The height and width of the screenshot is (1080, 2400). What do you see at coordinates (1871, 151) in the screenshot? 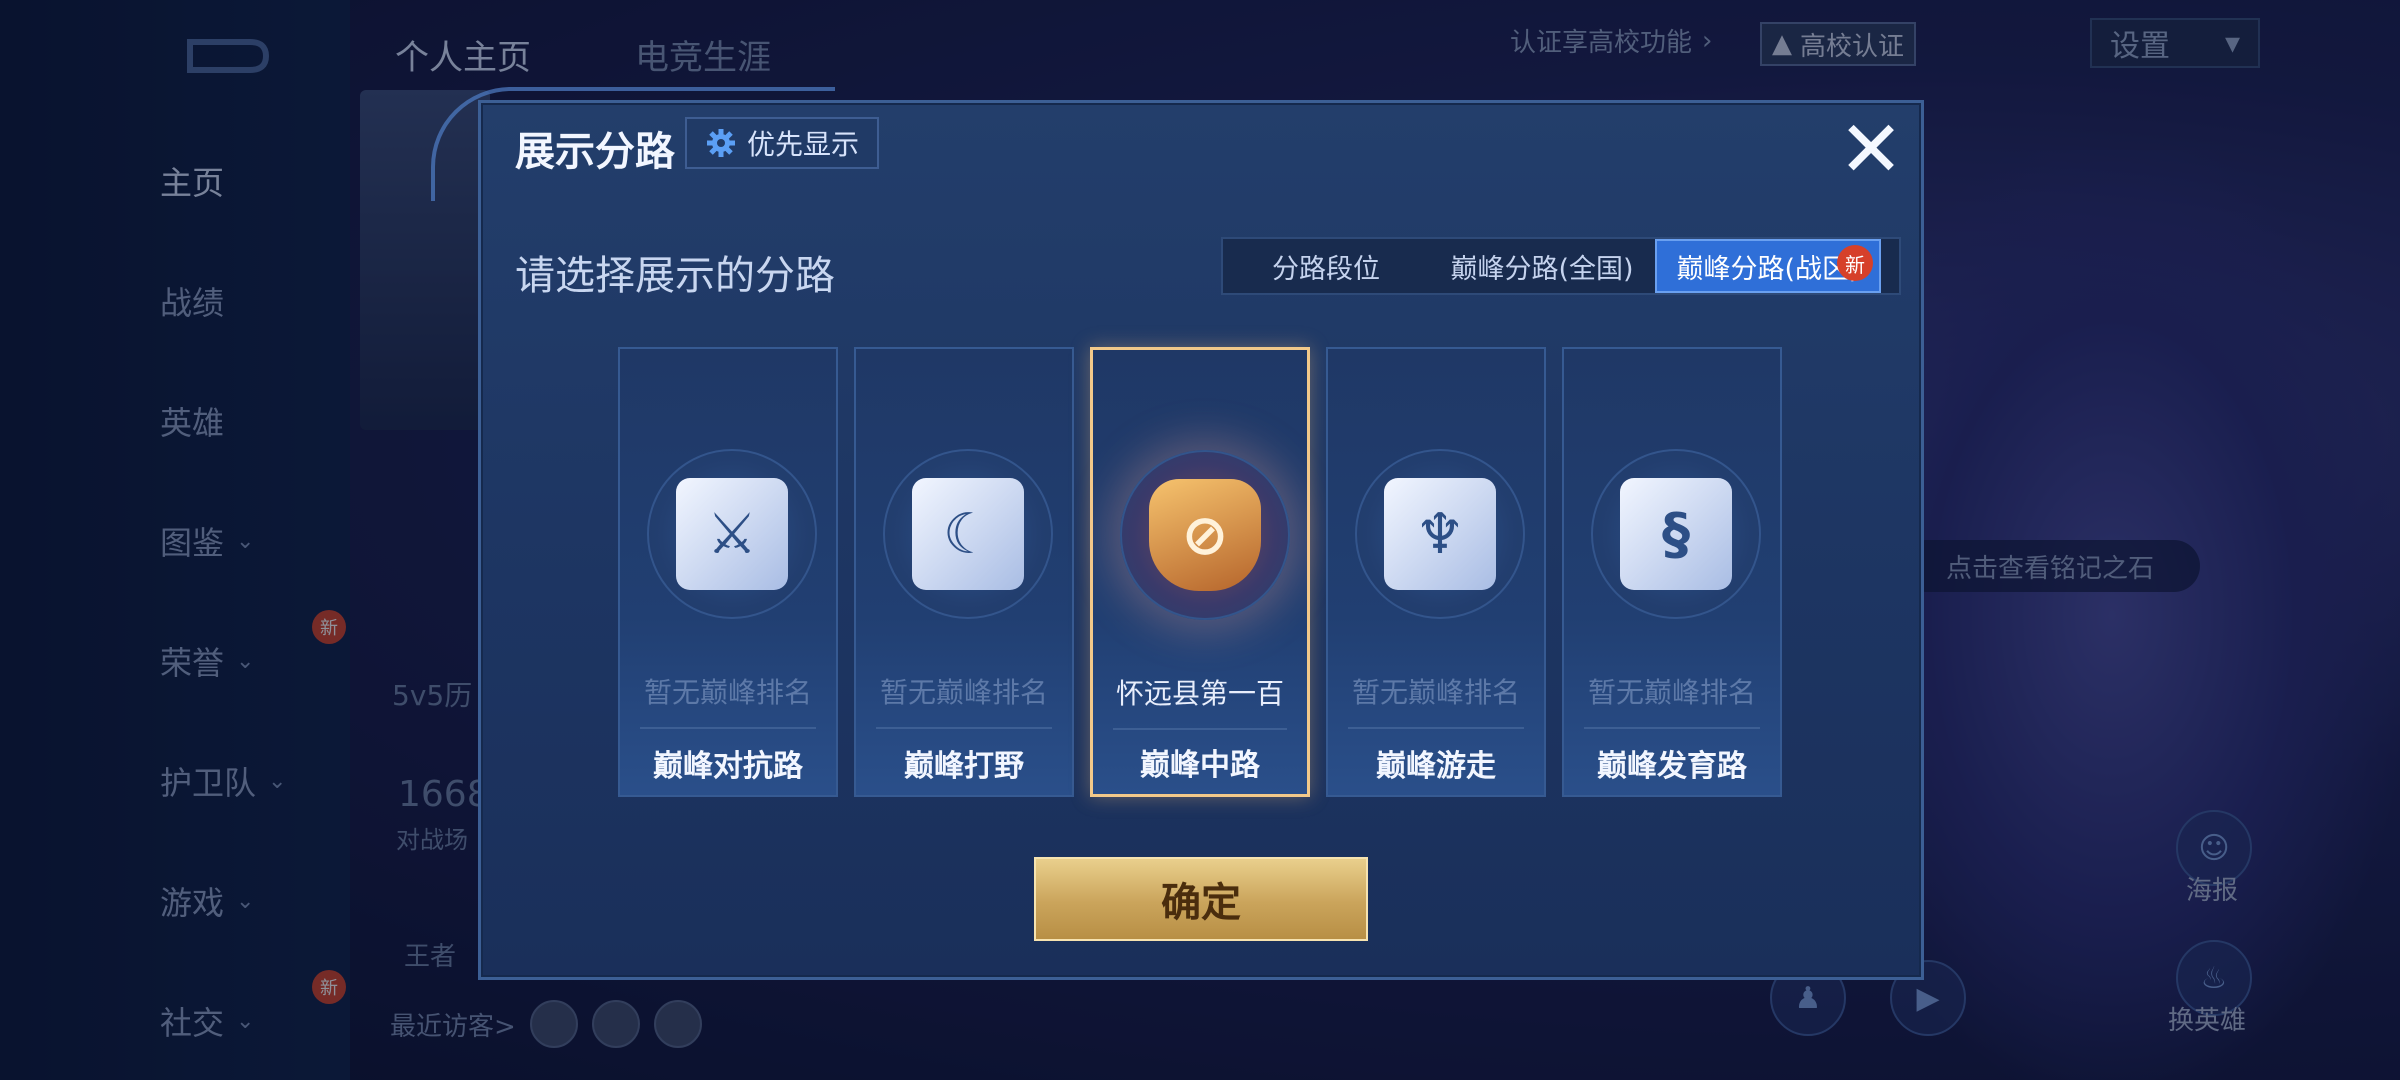
I see `close-icon: ✕` at bounding box center [1871, 151].